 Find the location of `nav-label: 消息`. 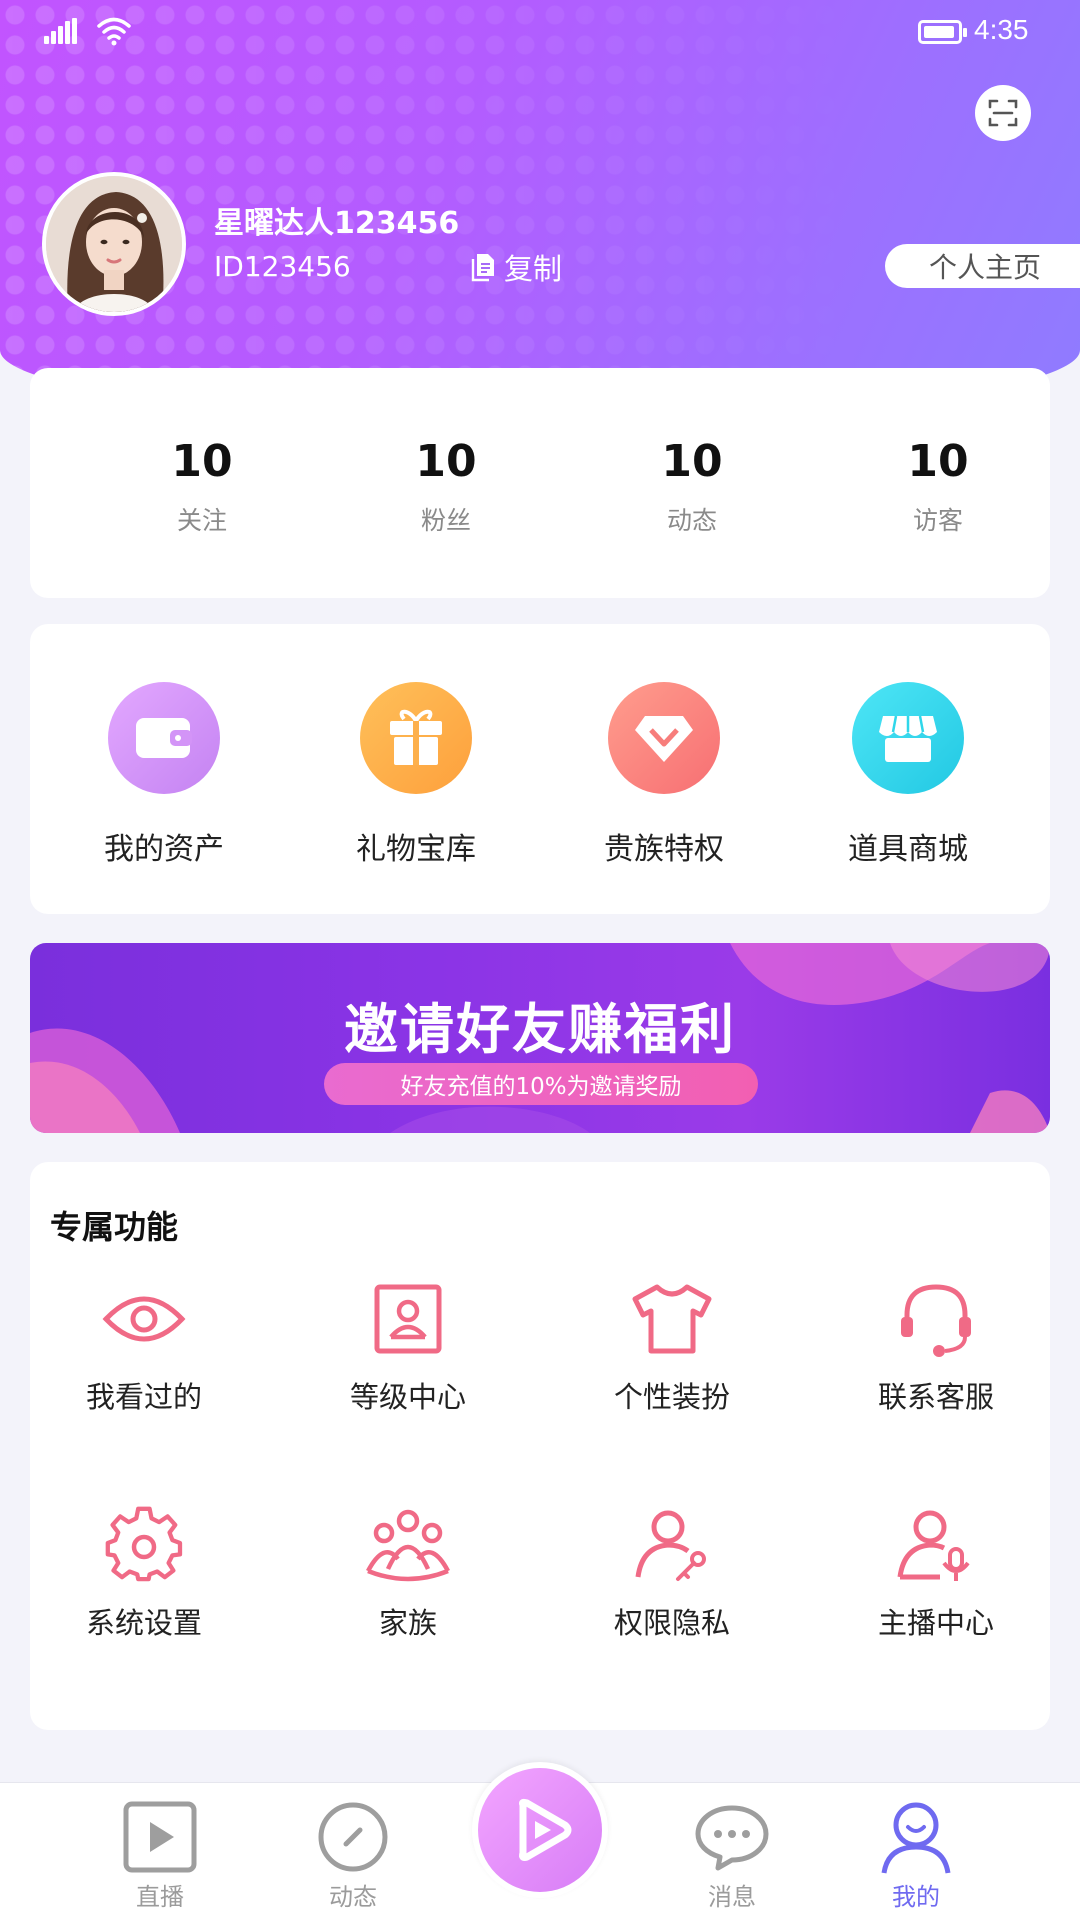

nav-label: 消息 is located at coordinates (732, 1897).